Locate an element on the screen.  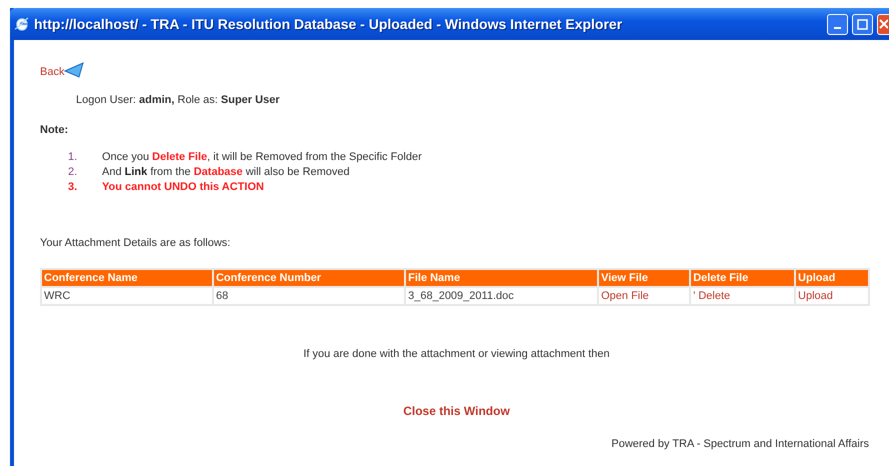
note-text: And Link from the Database will also be Removed is located at coordinates (226, 172).